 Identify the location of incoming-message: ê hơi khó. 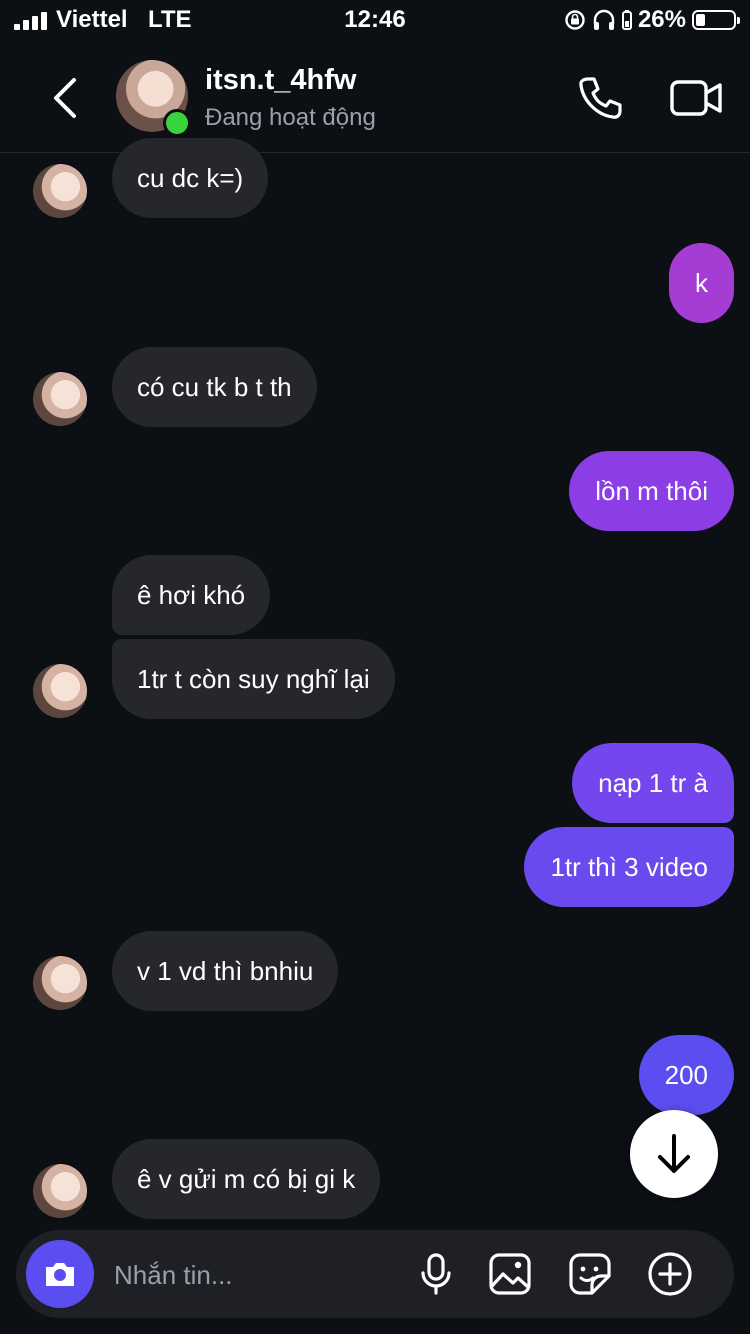
(191, 595).